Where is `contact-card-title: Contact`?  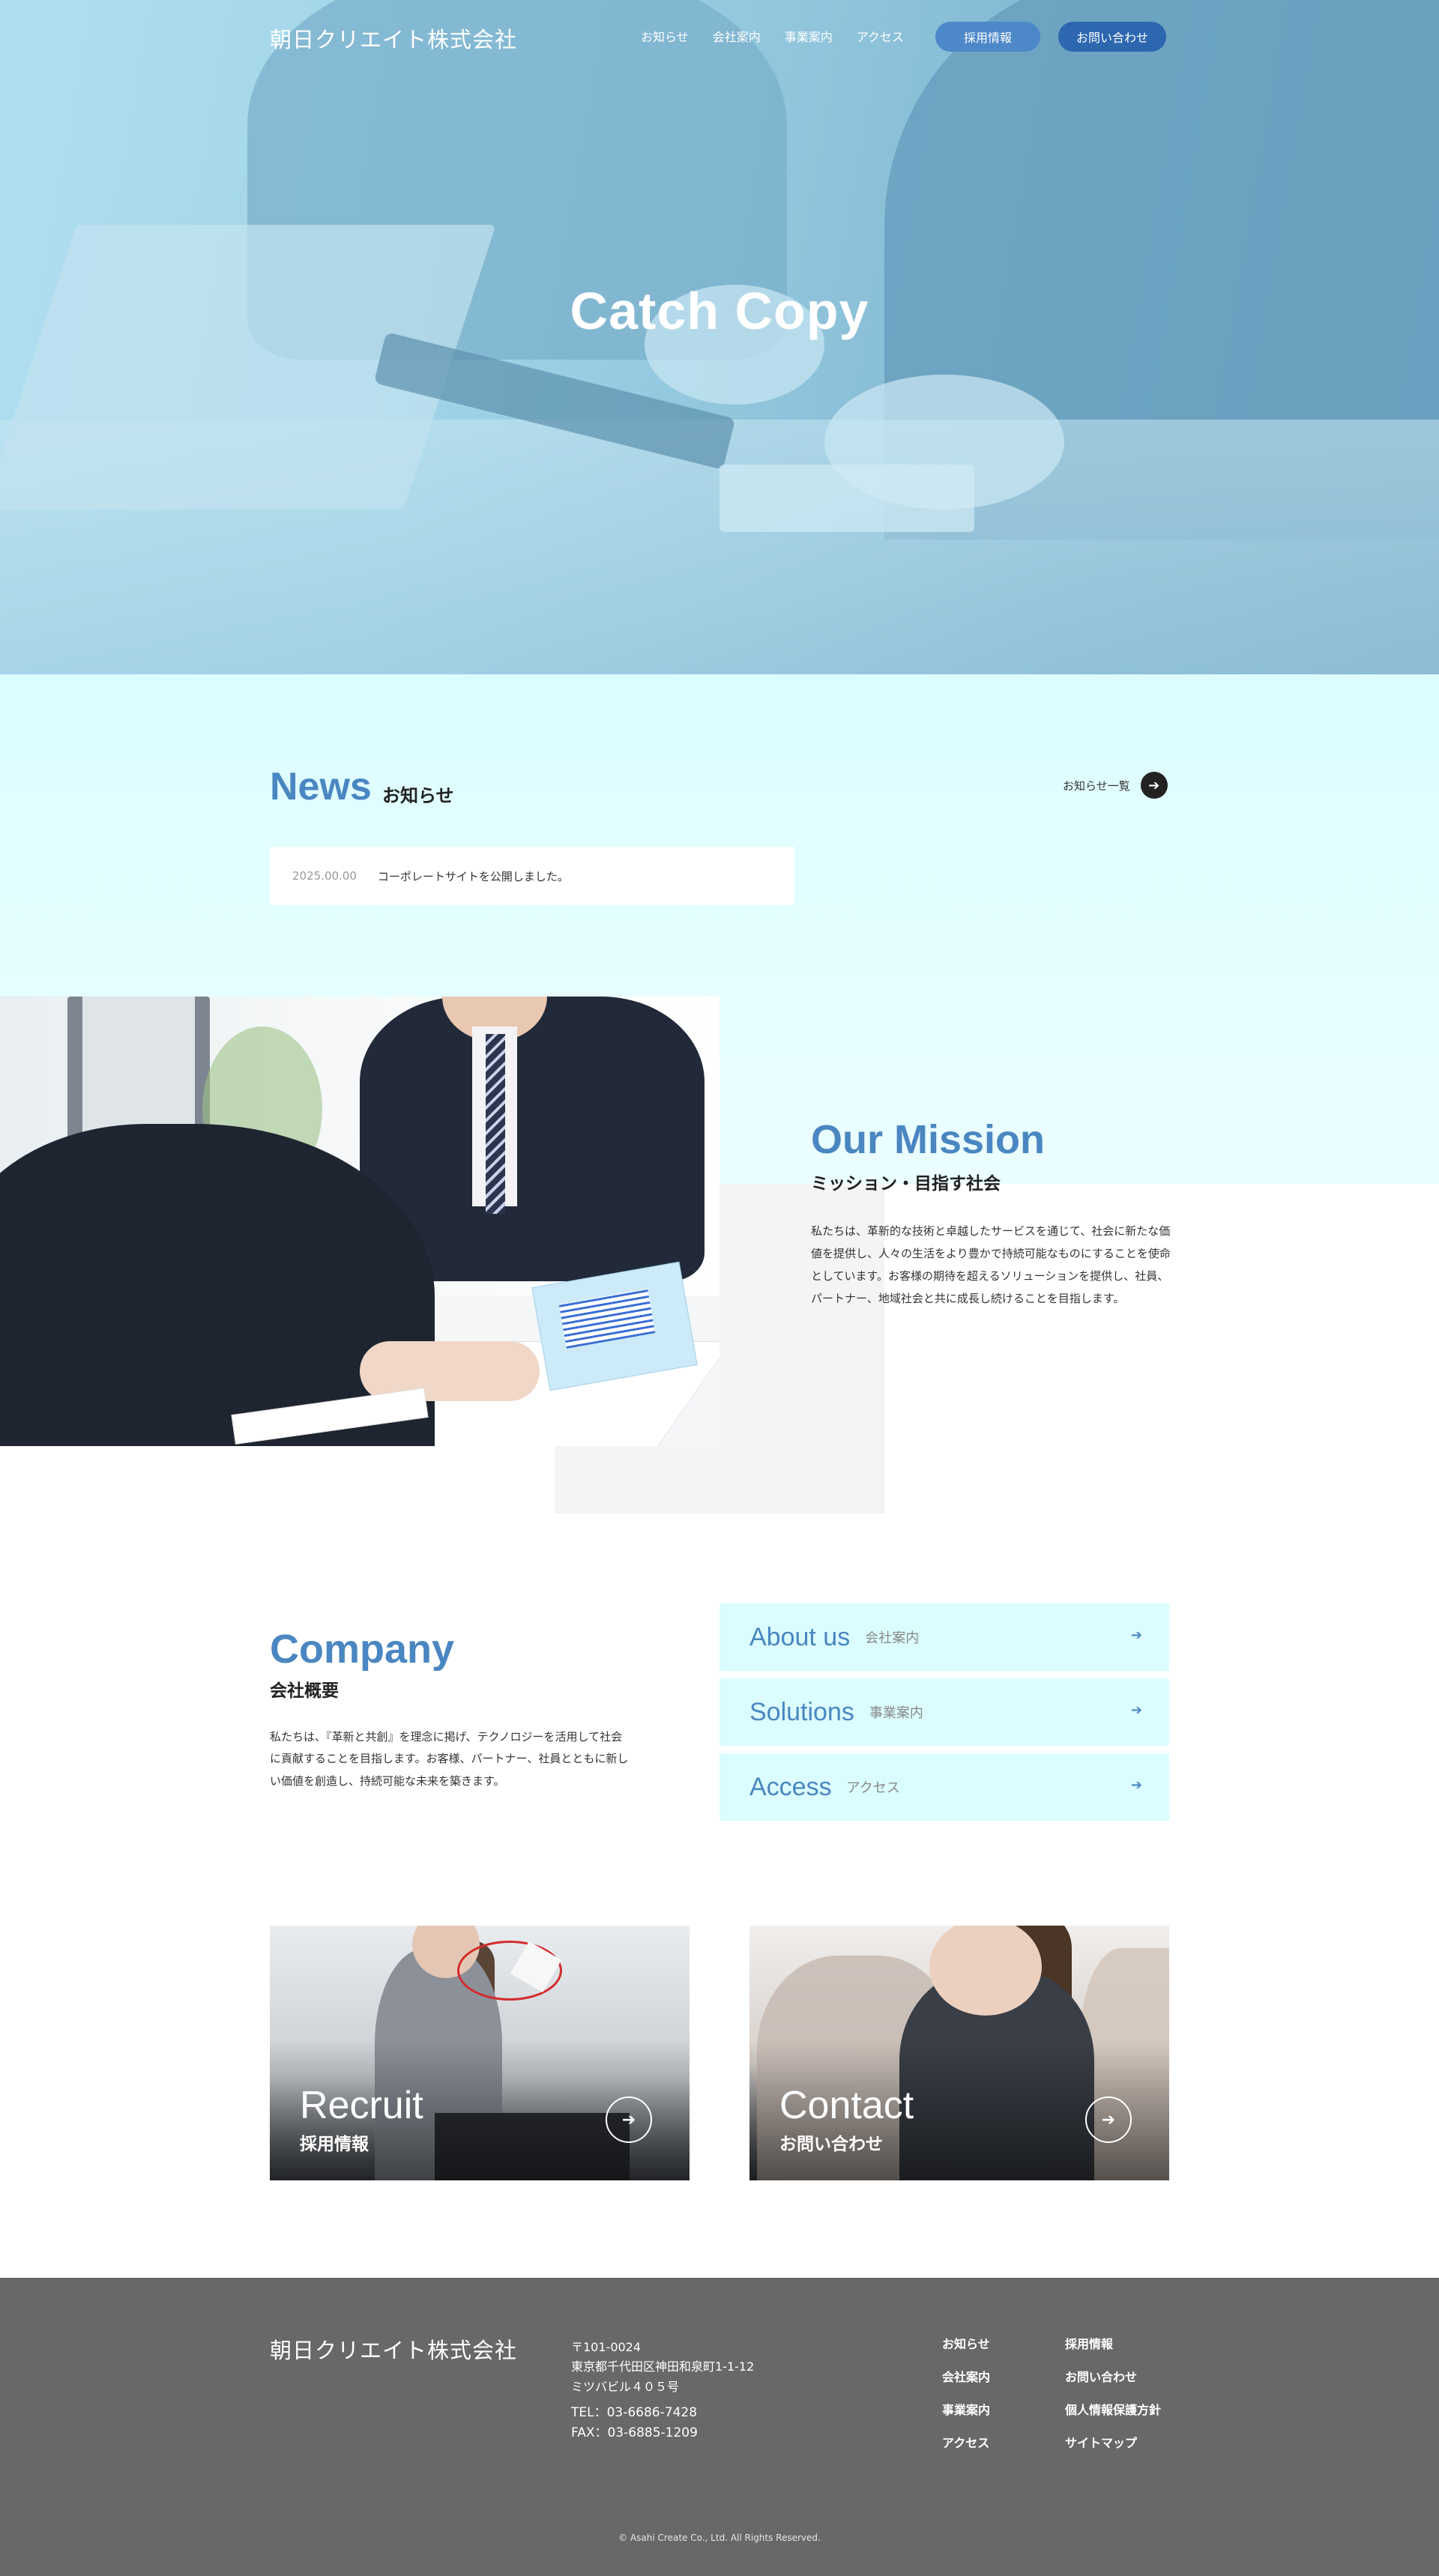
contact-card-title: Contact is located at coordinates (846, 2105).